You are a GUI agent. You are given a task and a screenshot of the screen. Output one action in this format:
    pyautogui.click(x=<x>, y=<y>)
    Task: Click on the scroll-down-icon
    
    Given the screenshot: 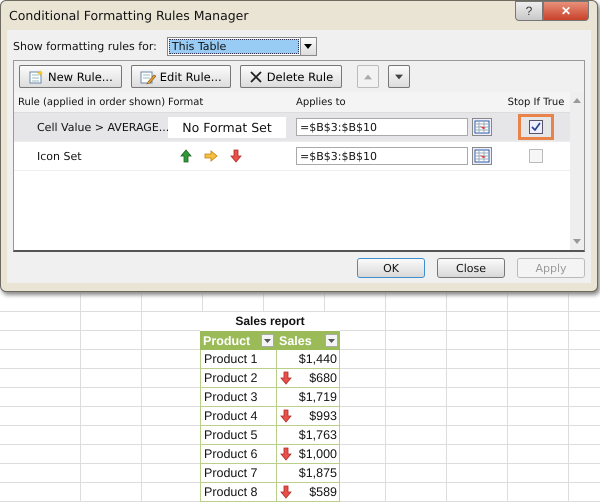 What is the action you would take?
    pyautogui.click(x=577, y=241)
    